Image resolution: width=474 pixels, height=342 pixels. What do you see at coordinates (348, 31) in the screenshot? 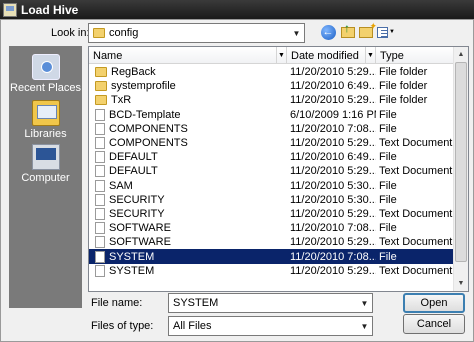
I see `up-folder-icon` at bounding box center [348, 31].